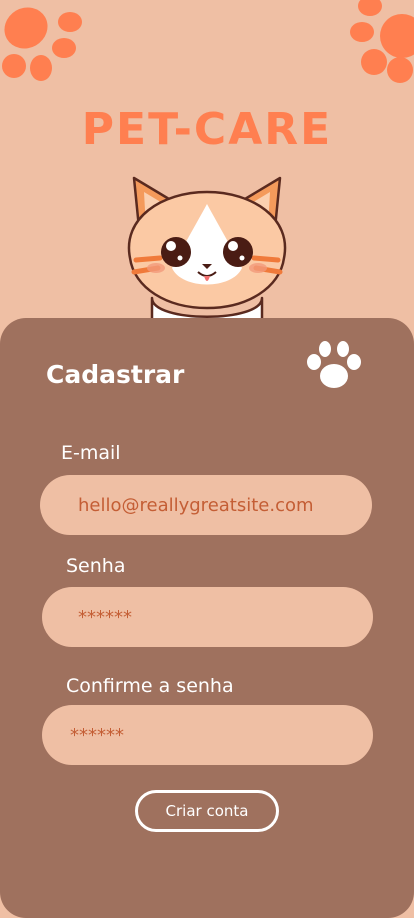 Image resolution: width=414 pixels, height=918 pixels. What do you see at coordinates (207, 252) in the screenshot?
I see `cat-illustration` at bounding box center [207, 252].